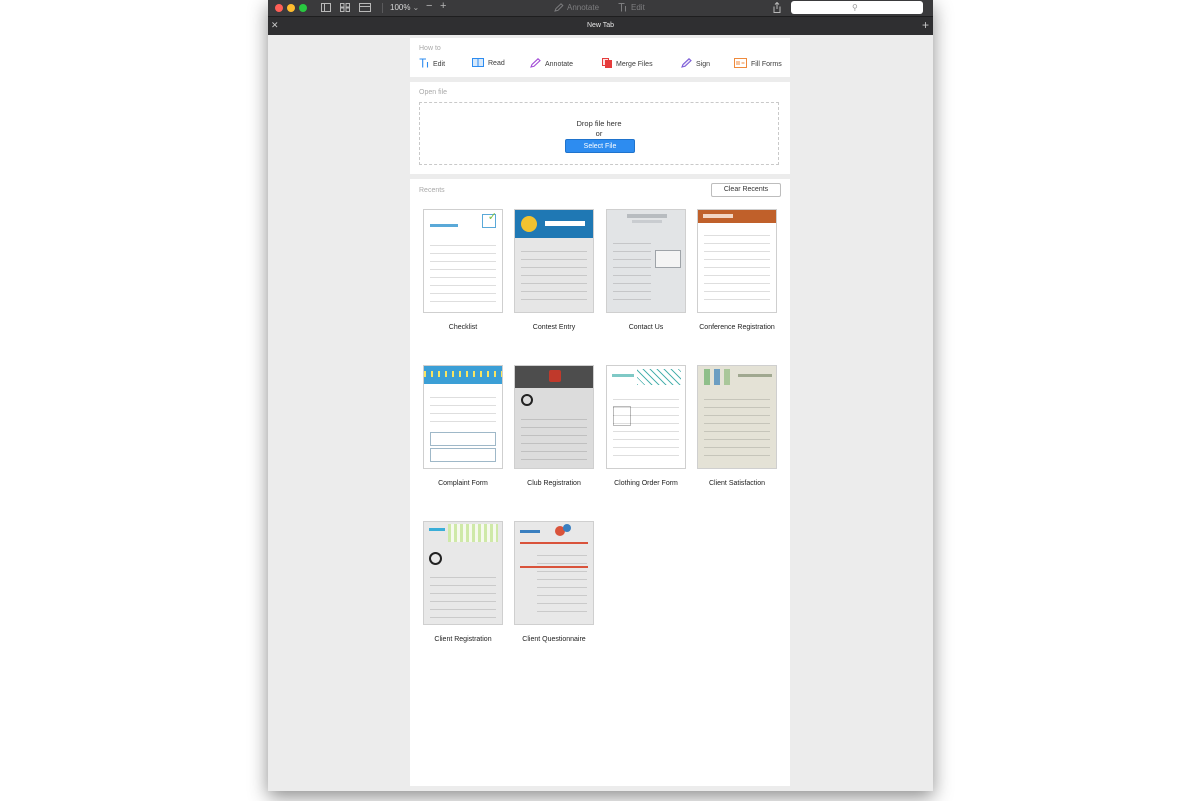  I want to click on chevron-down-icon: ⌄, so click(416, 7).